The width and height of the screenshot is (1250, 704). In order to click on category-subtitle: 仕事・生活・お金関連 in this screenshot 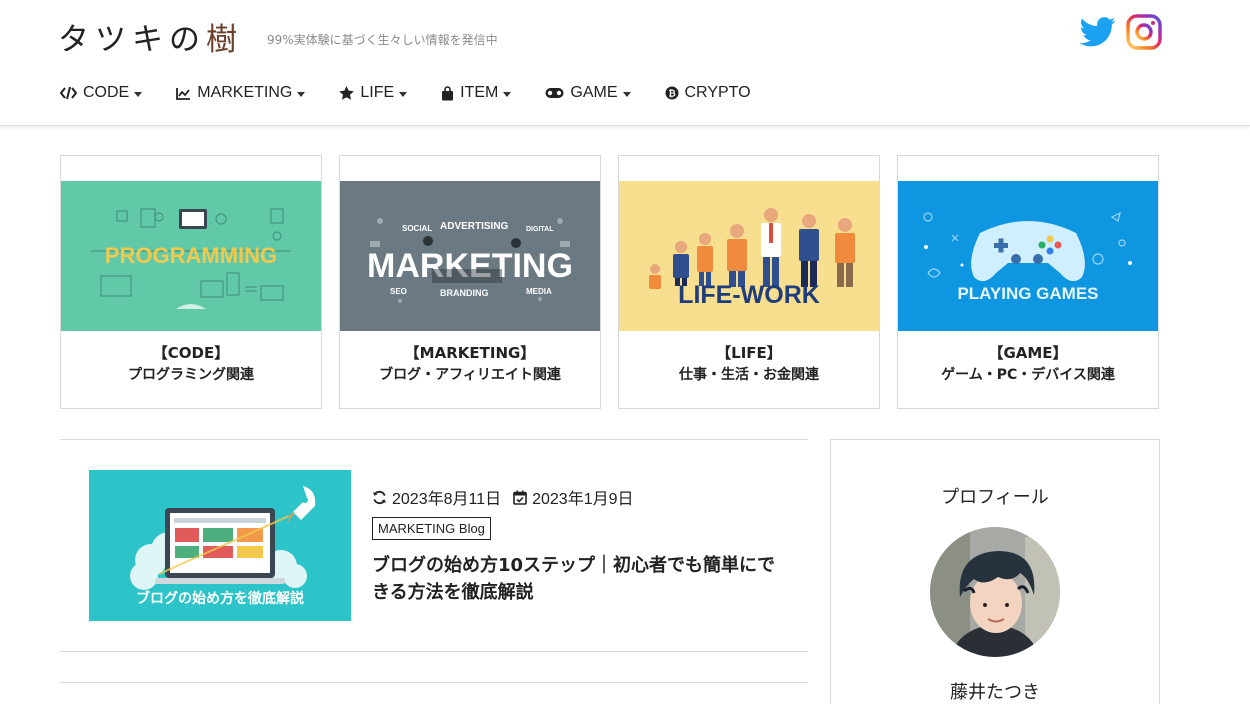, I will do `click(749, 375)`.